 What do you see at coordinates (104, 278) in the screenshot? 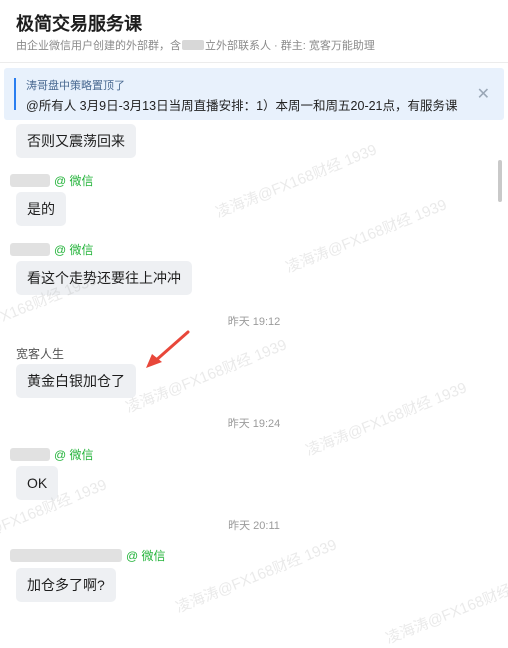
I see `message-bubble: 看这个走势还要往上冲冲` at bounding box center [104, 278].